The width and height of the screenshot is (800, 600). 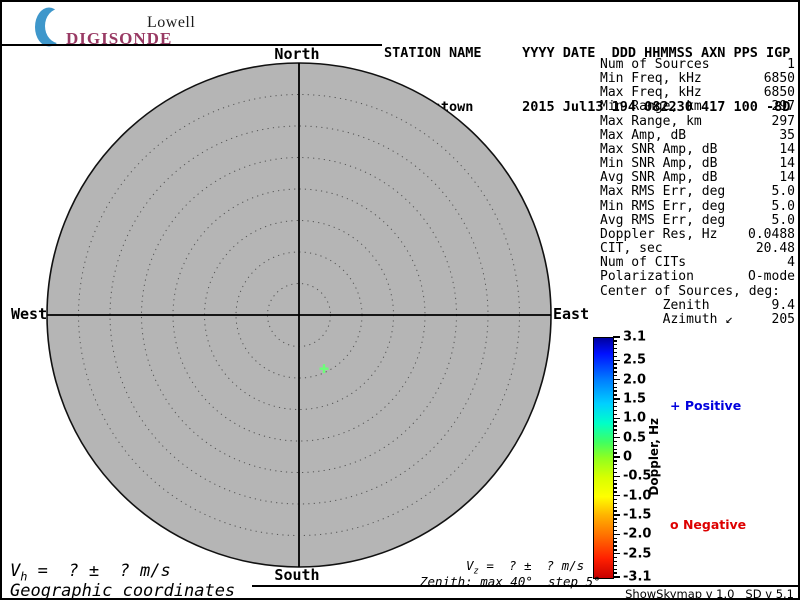 What do you see at coordinates (635, 360) in the screenshot?
I see `colorbar-tick-label: 2.5` at bounding box center [635, 360].